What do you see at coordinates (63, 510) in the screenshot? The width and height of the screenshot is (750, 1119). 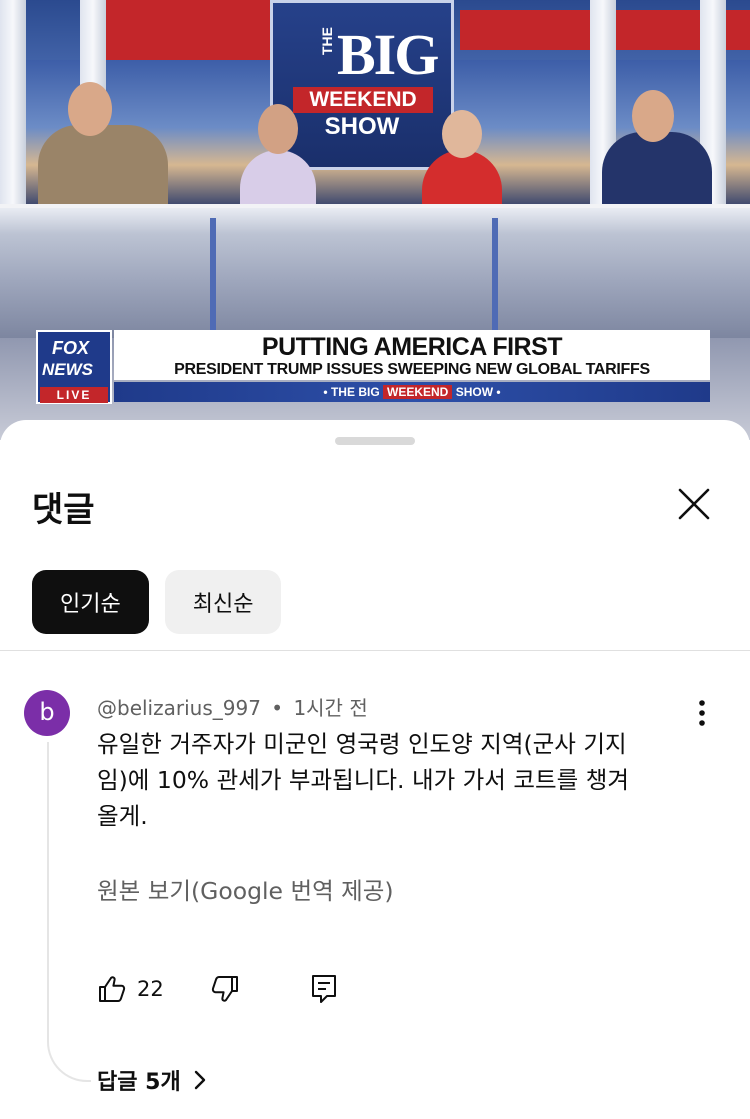 I see `sheet-title: 댓글` at bounding box center [63, 510].